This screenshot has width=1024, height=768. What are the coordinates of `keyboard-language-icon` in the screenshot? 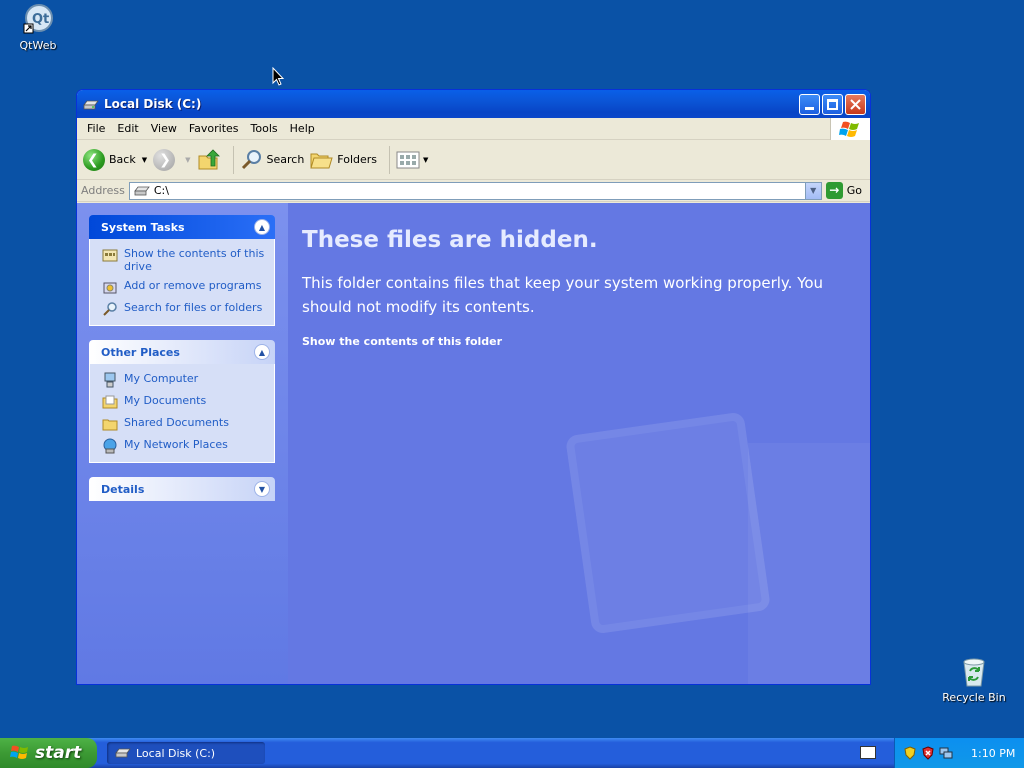 It's located at (868, 752).